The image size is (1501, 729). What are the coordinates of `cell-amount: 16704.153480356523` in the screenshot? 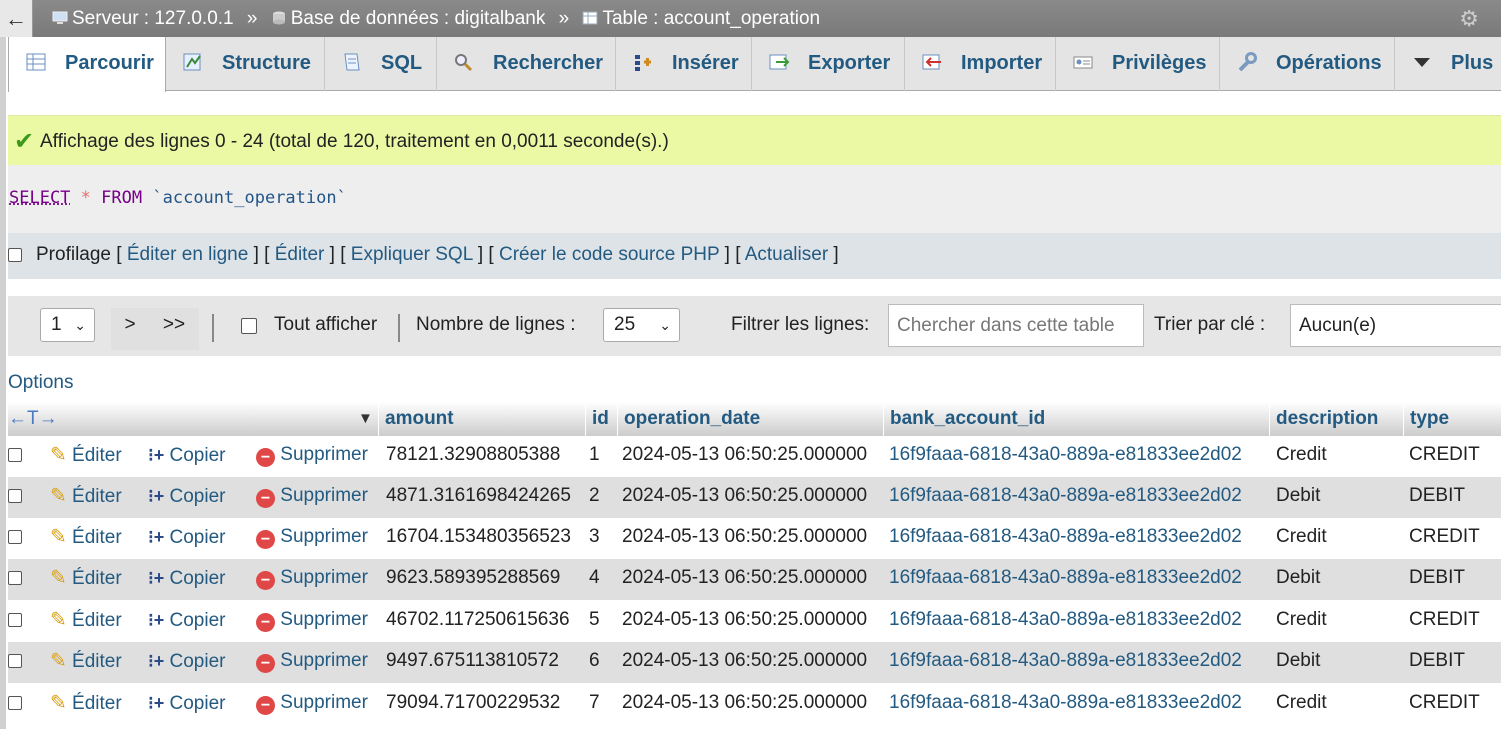 It's located at (478, 537).